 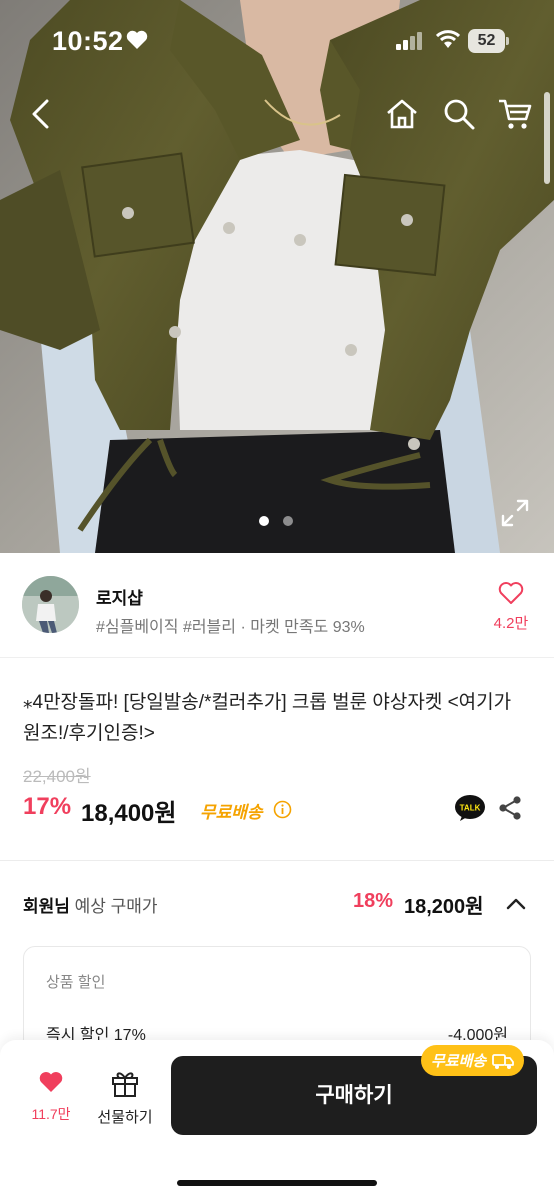 I want to click on free-shipping-badge: 무료배송, so click(x=473, y=1060).